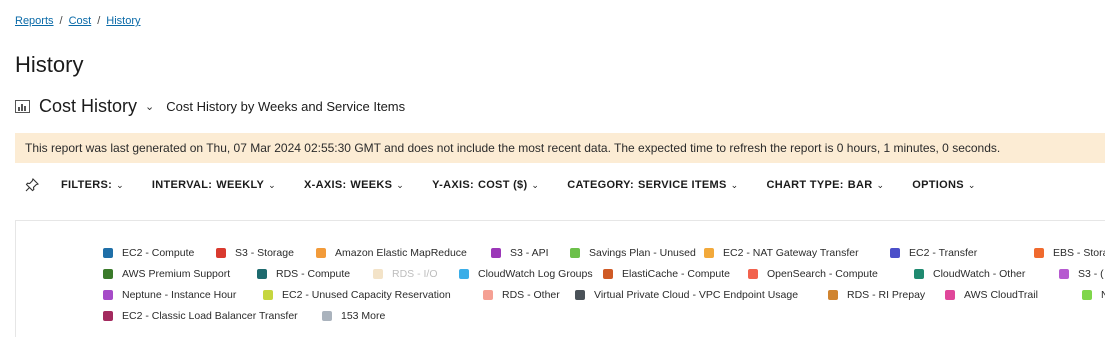 The image size is (1105, 337). What do you see at coordinates (415, 274) in the screenshot?
I see `legend-label: RDS - I/O` at bounding box center [415, 274].